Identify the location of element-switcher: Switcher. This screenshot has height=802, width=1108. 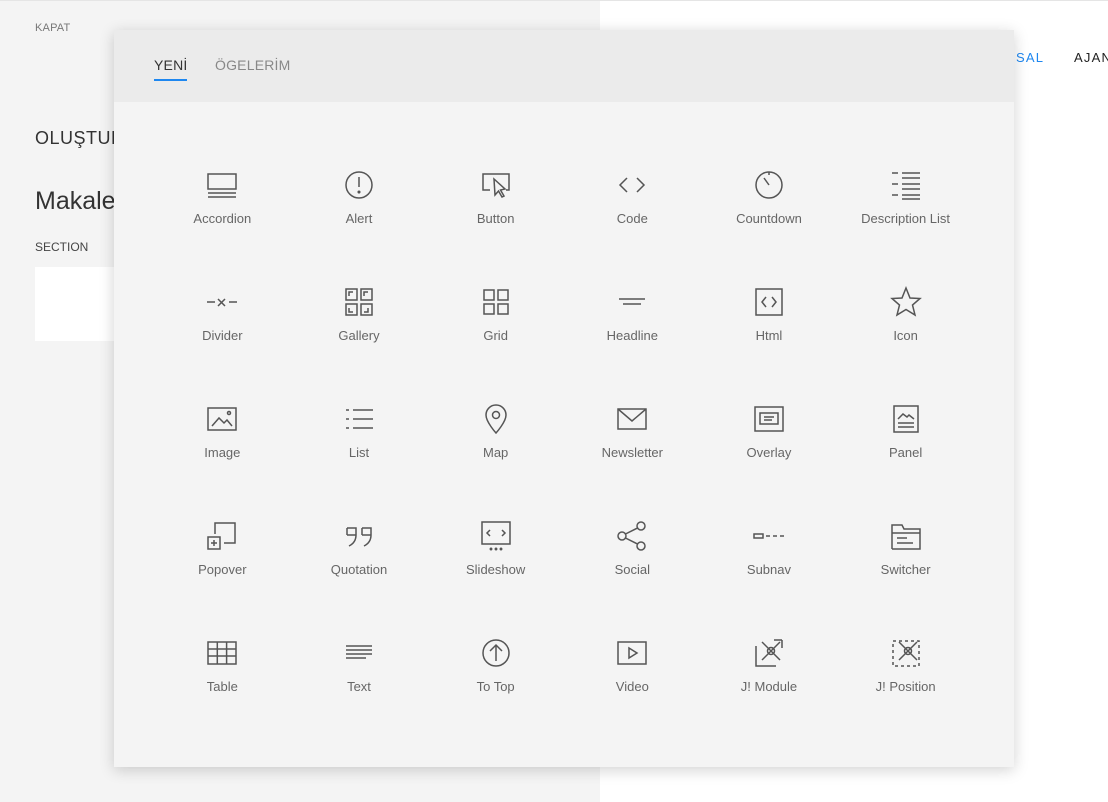
(905, 577).